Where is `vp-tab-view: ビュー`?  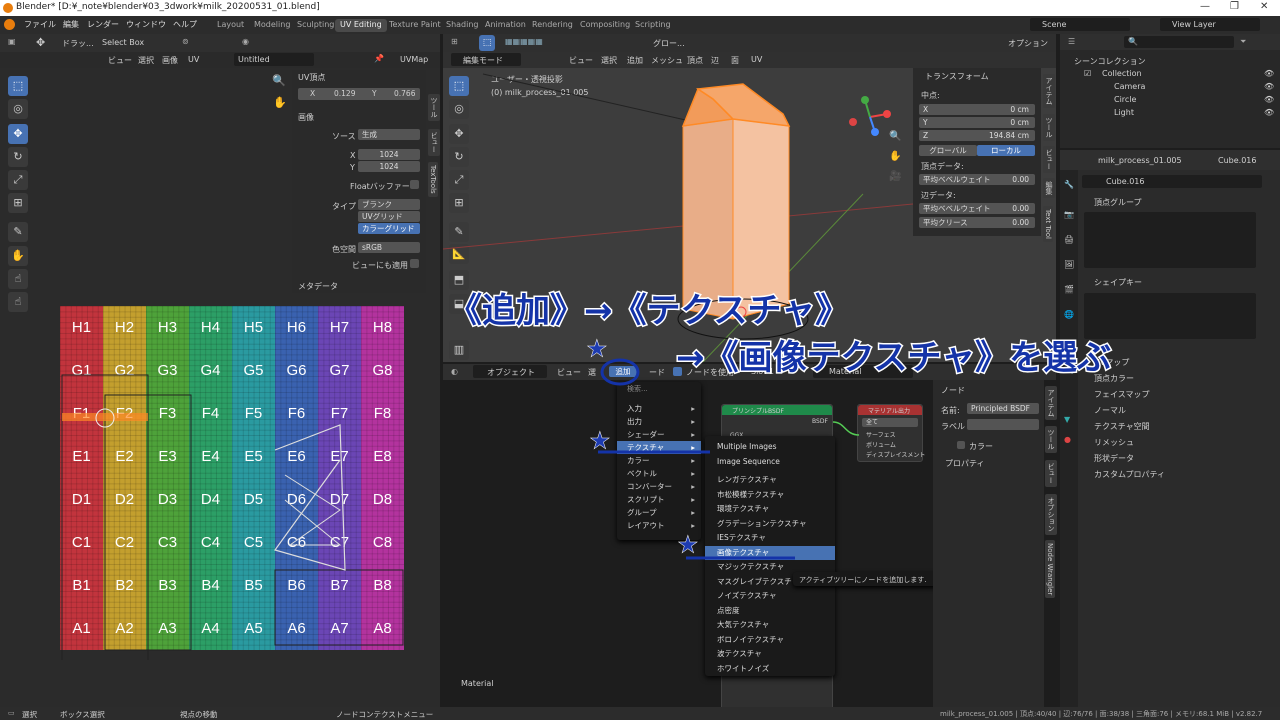 vp-tab-view: ビュー is located at coordinates (1049, 159).